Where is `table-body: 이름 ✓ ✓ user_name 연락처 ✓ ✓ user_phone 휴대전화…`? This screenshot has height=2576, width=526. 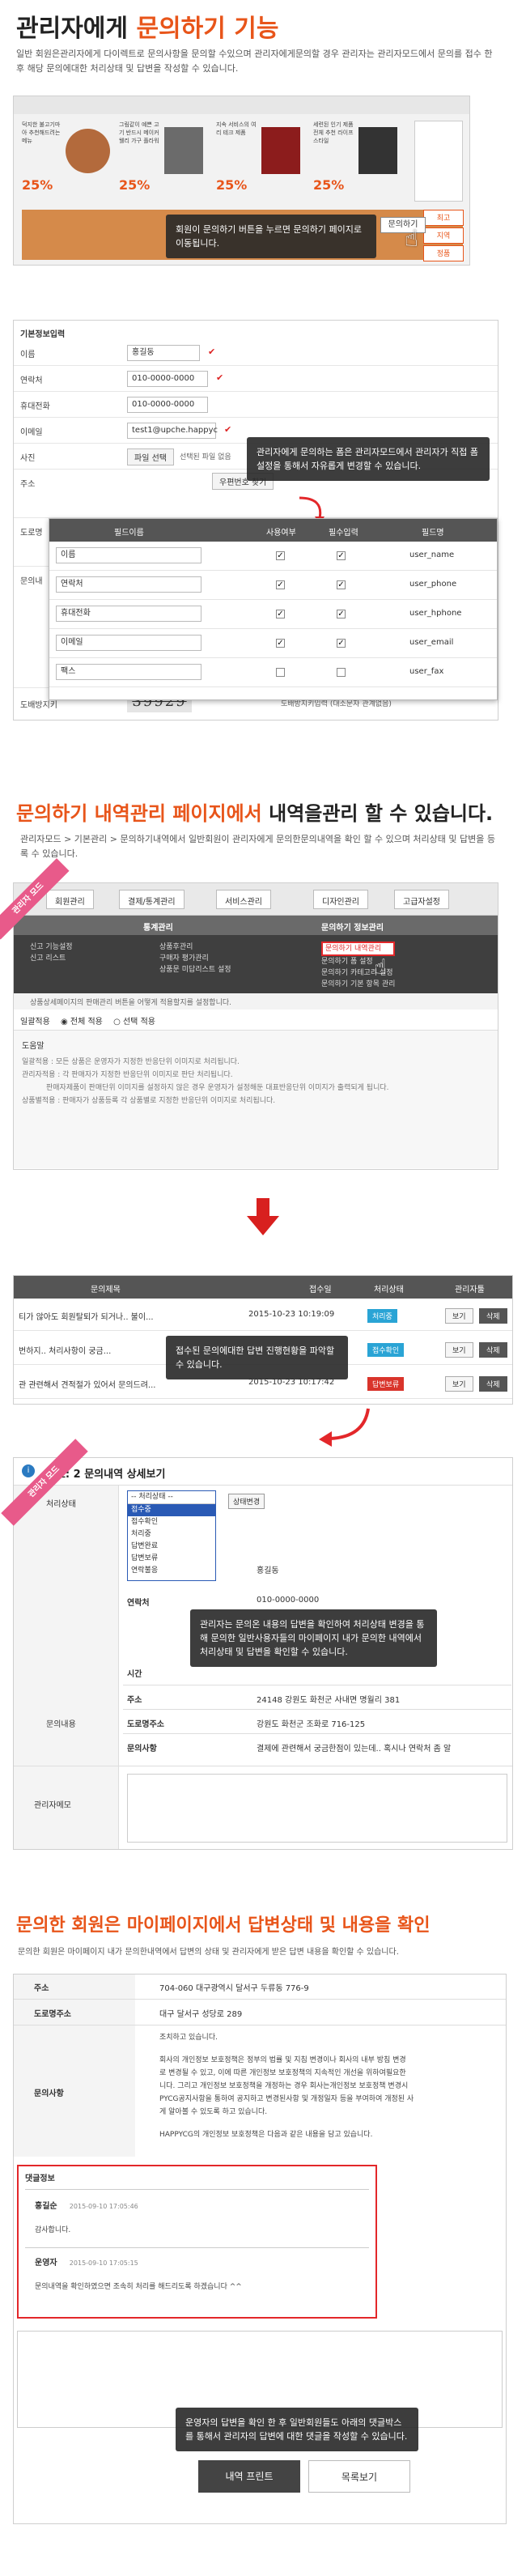 table-body: 이름 ✓ ✓ user_name 연락처 ✓ ✓ user_phone 휴대전화… is located at coordinates (273, 618).